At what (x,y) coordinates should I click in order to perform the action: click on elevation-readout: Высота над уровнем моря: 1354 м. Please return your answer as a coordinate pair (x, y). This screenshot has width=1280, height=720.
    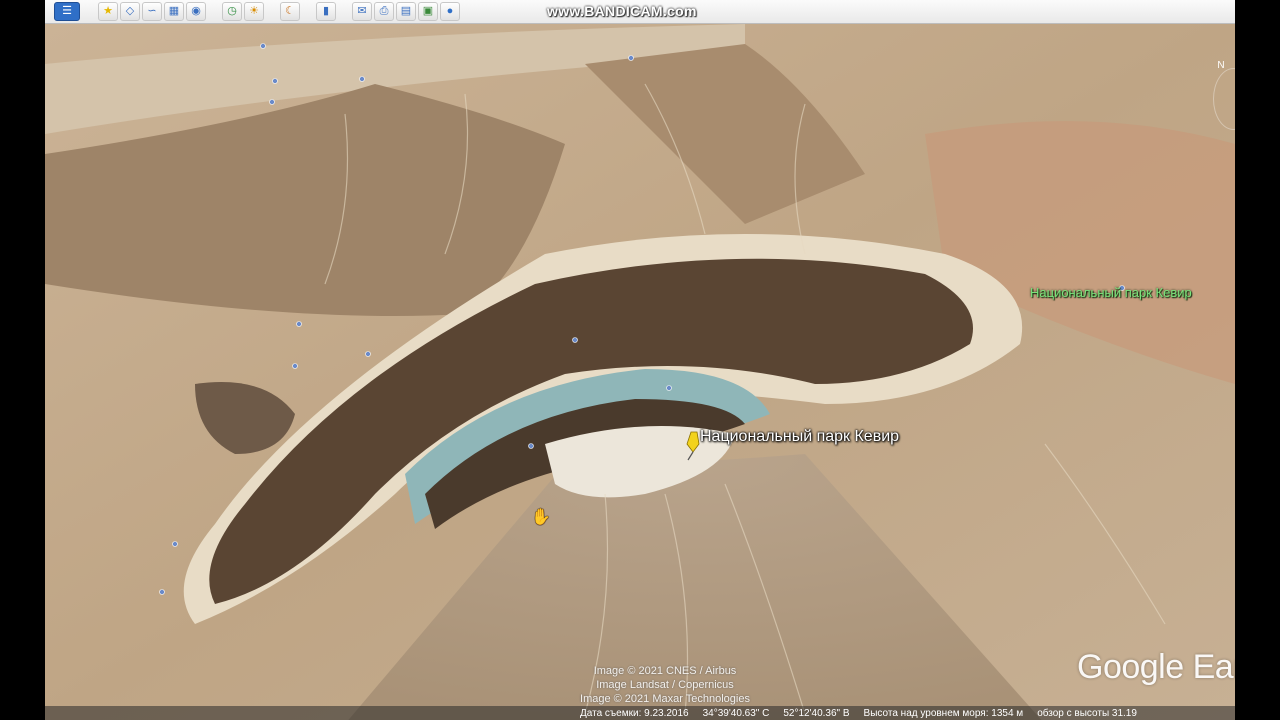
    Looking at the image, I should click on (943, 713).